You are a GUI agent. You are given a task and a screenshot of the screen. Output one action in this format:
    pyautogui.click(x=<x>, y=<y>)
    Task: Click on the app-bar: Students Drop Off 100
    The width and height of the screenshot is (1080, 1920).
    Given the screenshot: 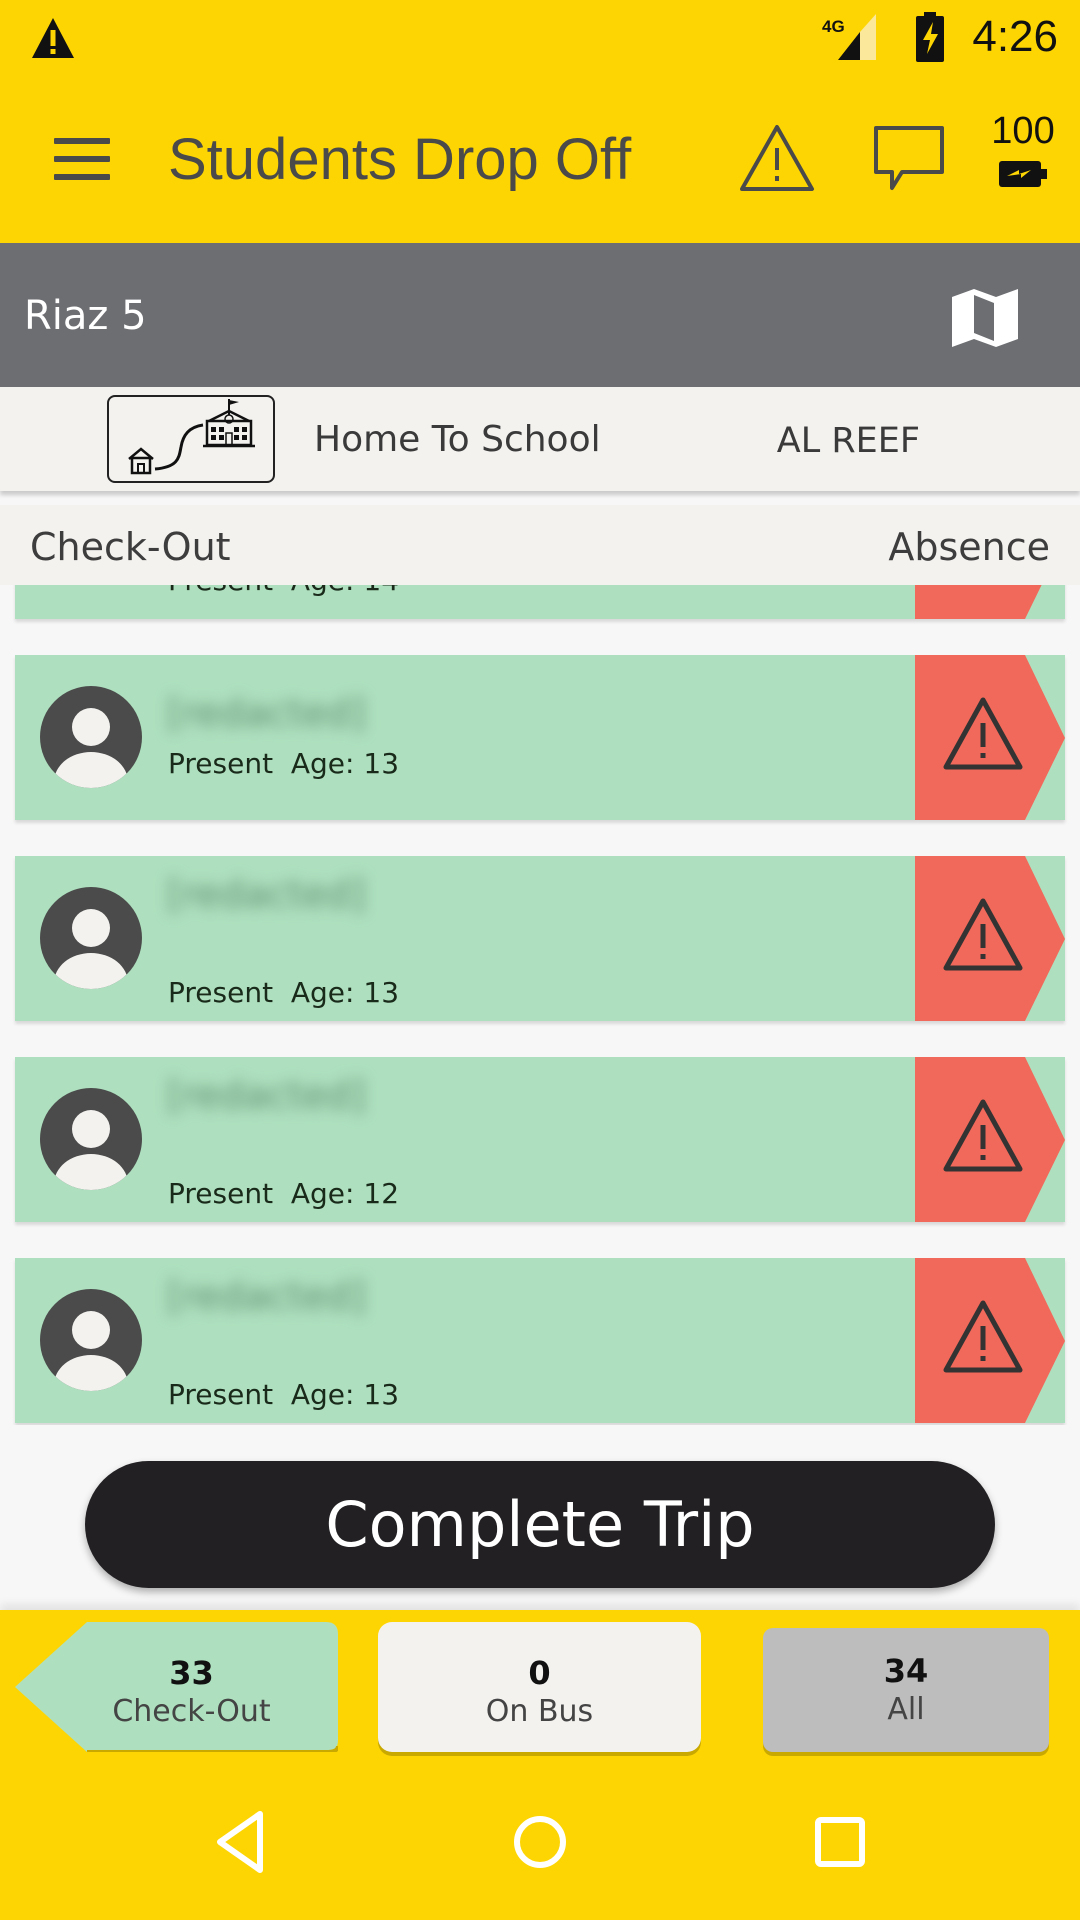 What is the action you would take?
    pyautogui.click(x=540, y=161)
    